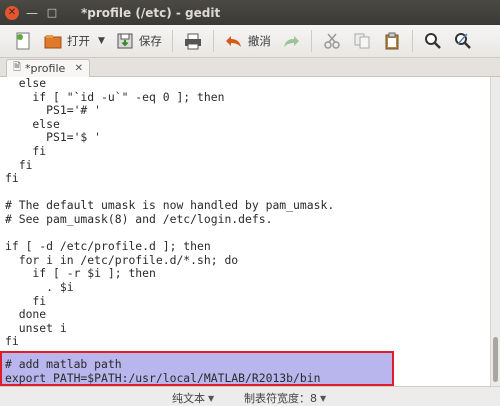 Image resolution: width=500 pixels, height=406 pixels. Describe the element at coordinates (188, 398) in the screenshot. I see `language-label: 纯文本` at that location.